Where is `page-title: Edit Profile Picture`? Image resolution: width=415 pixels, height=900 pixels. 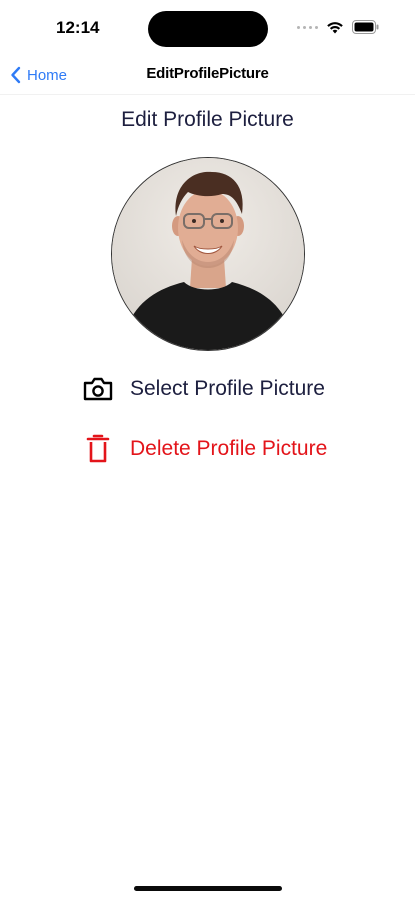
page-title: Edit Profile Picture is located at coordinates (207, 119).